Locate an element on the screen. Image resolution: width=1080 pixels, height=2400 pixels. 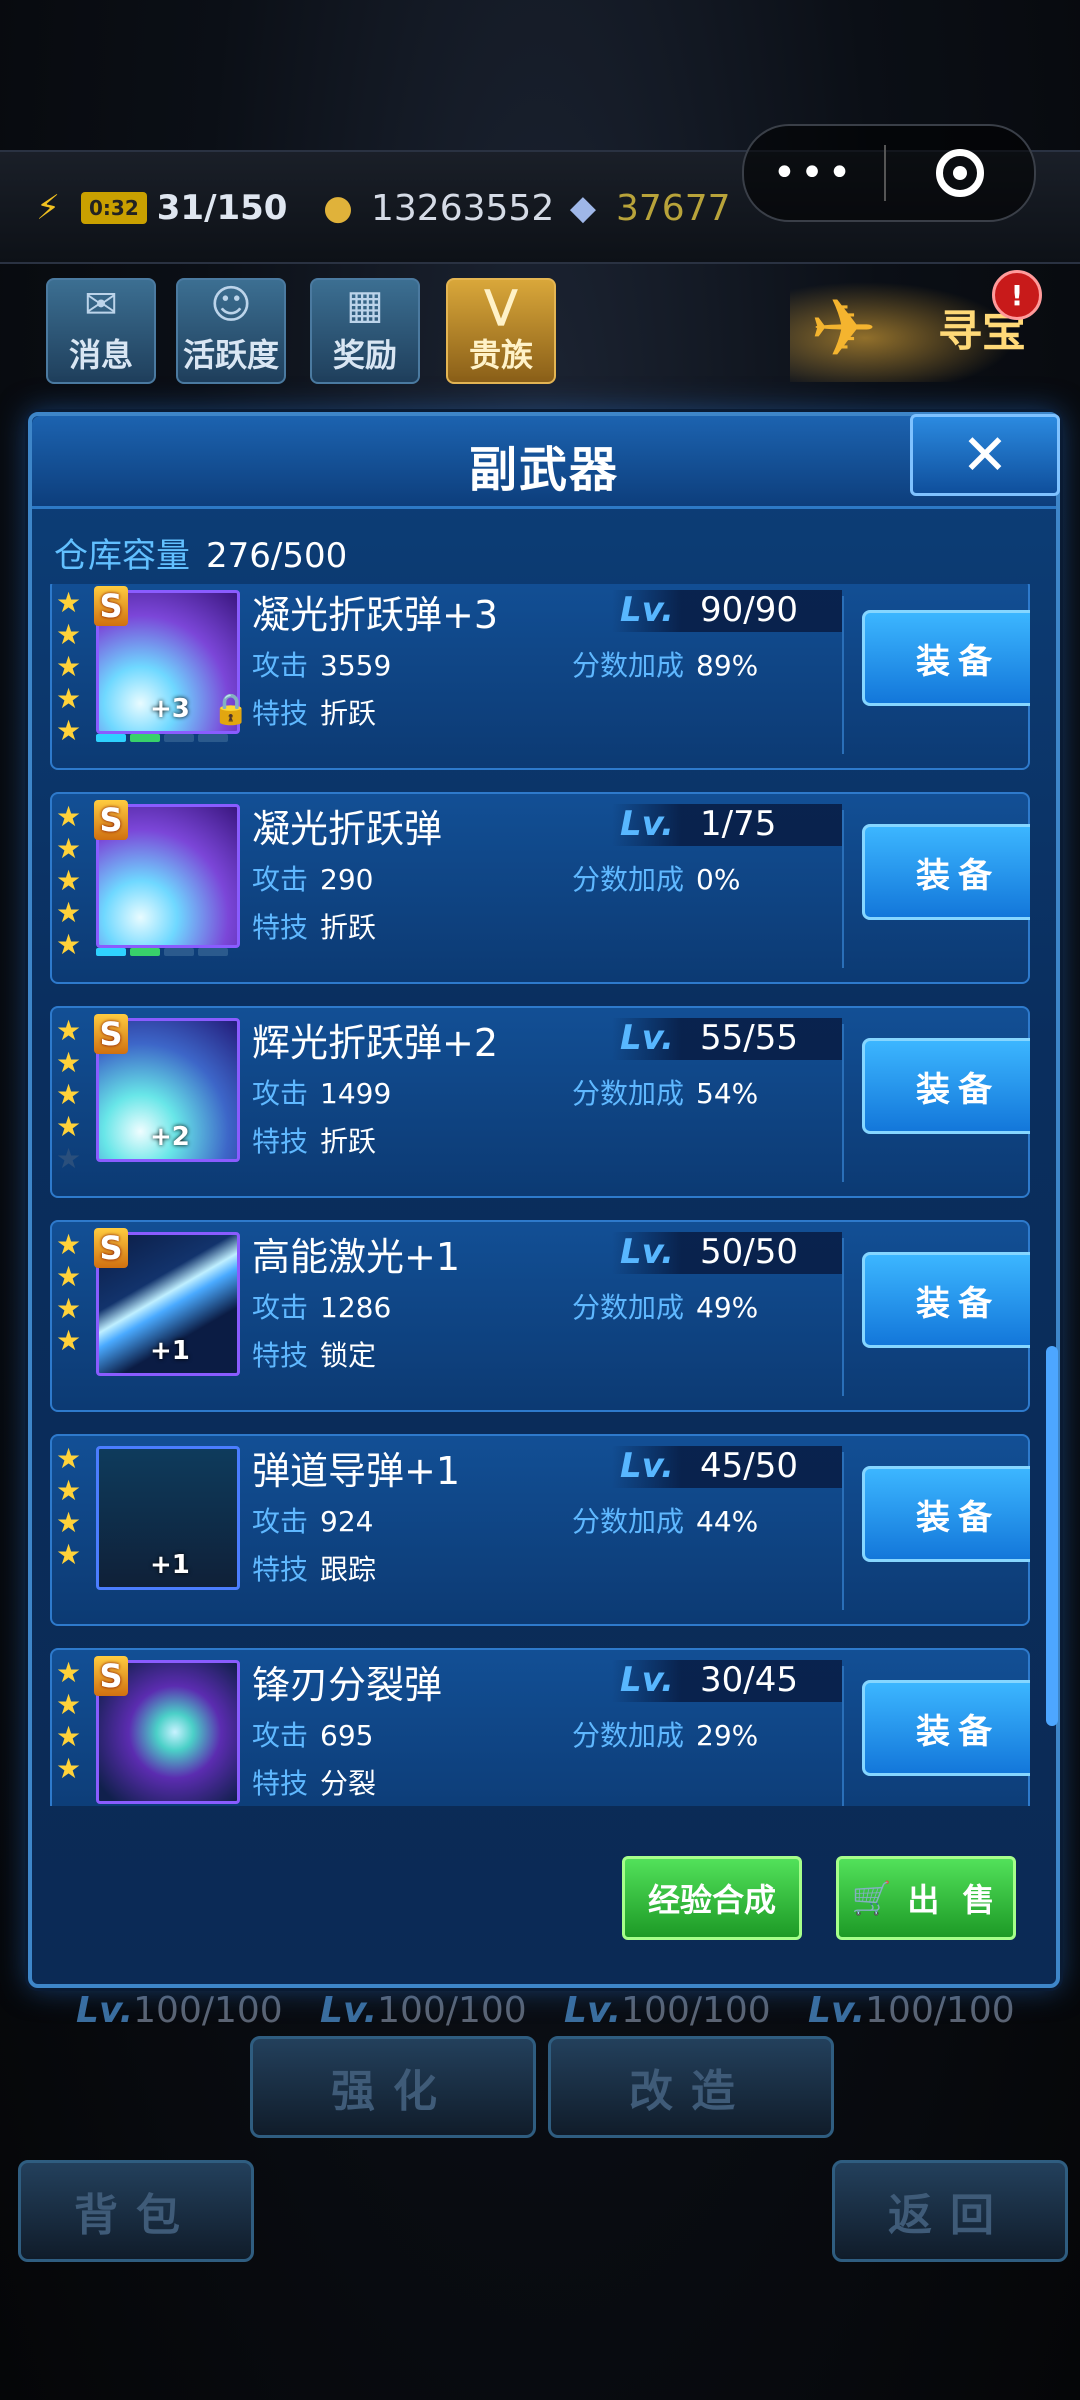
enhance-button: 强化 is located at coordinates (393, 2087).